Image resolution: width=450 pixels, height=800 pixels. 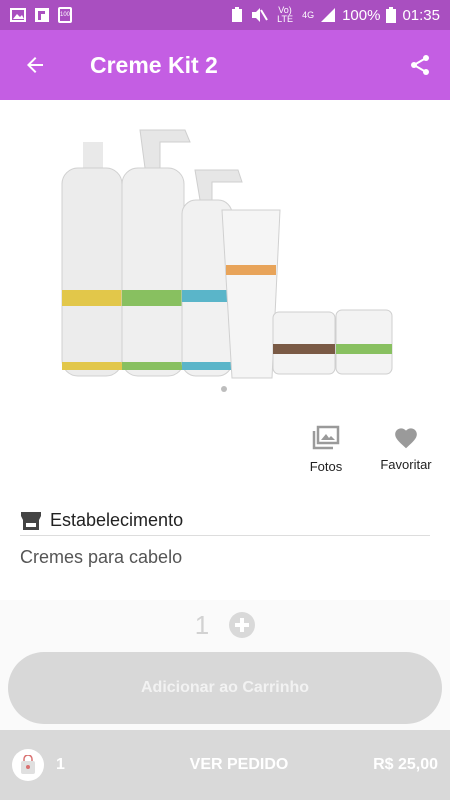 I want to click on signal-icon, so click(x=328, y=15).